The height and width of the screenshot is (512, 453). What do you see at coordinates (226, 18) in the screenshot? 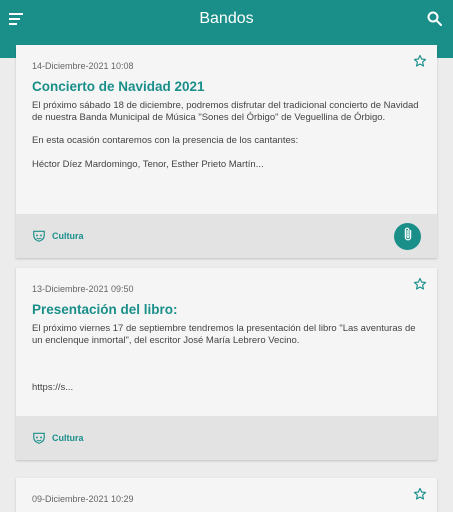
I see `page-title: Bandos` at bounding box center [226, 18].